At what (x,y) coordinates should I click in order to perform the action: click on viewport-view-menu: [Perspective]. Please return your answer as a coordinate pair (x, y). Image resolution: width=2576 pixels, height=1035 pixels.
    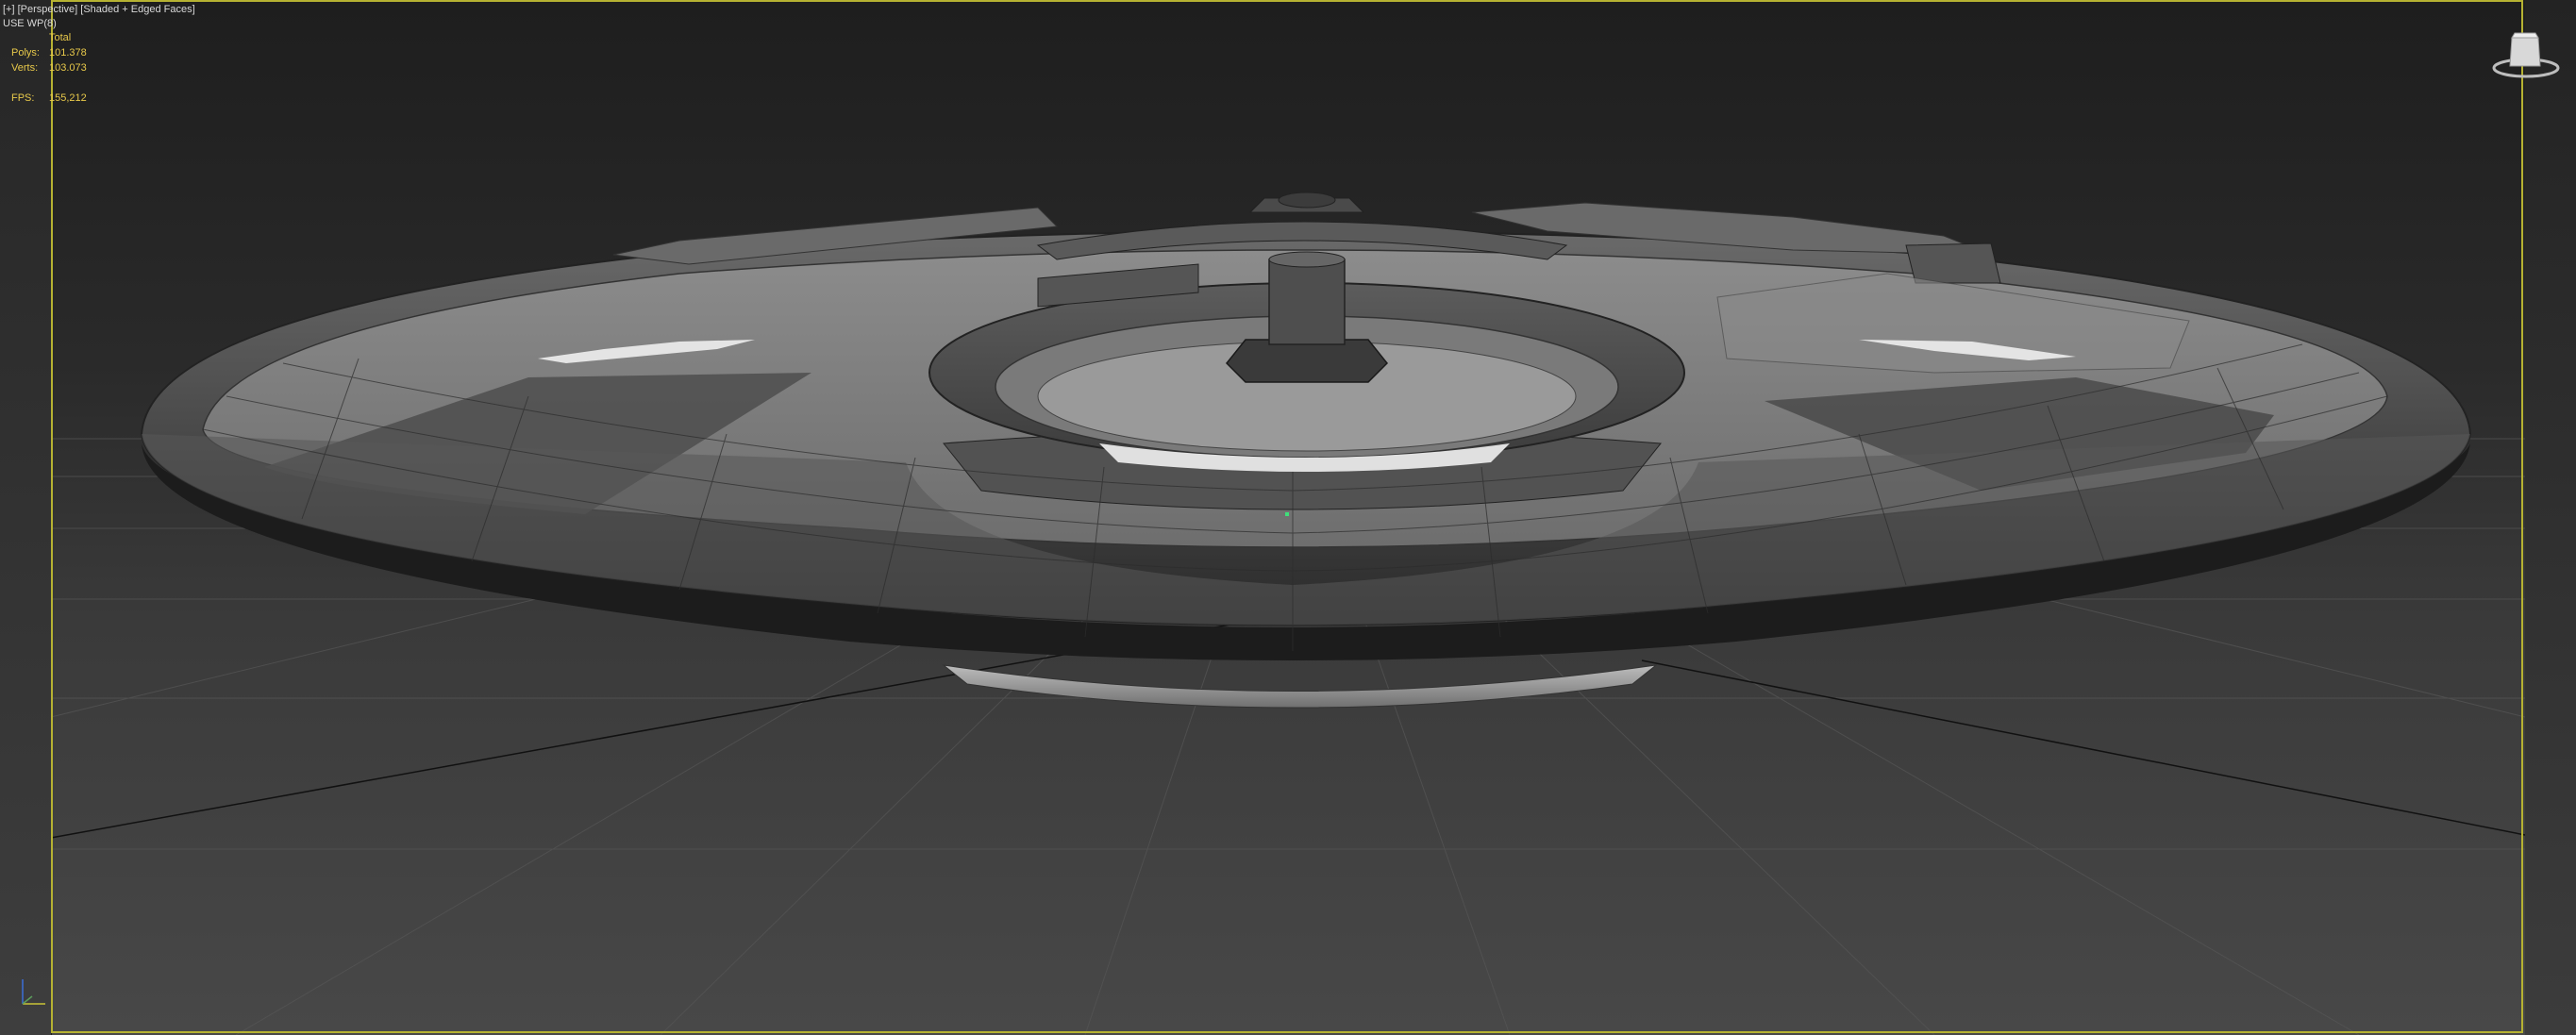
    Looking at the image, I should click on (48, 9).